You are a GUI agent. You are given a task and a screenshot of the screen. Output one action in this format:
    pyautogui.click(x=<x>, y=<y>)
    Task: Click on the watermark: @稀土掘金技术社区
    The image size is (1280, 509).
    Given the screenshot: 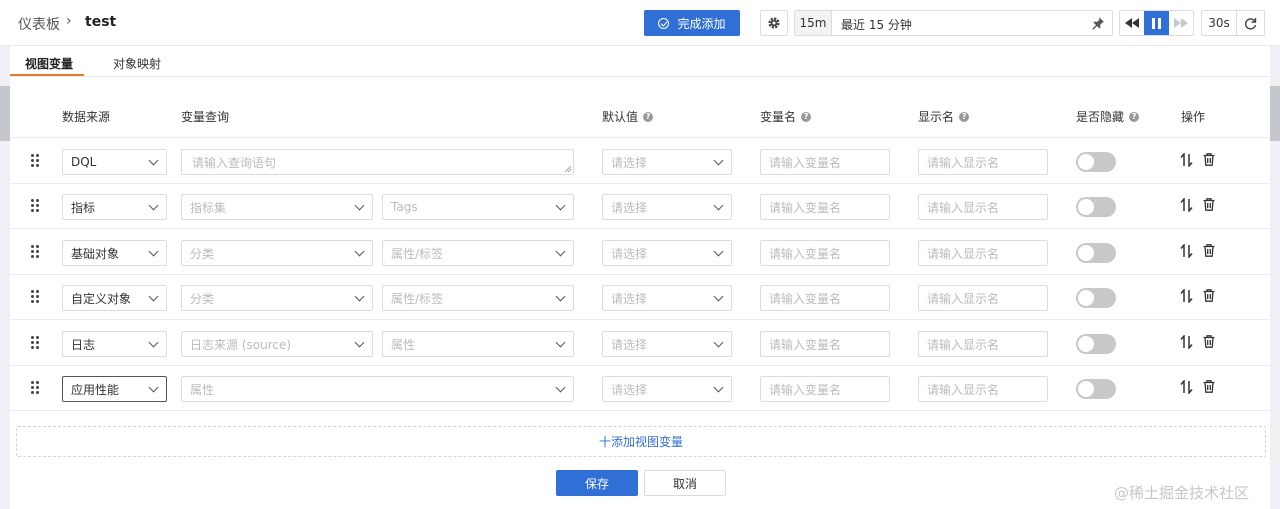 What is the action you would take?
    pyautogui.click(x=1182, y=493)
    